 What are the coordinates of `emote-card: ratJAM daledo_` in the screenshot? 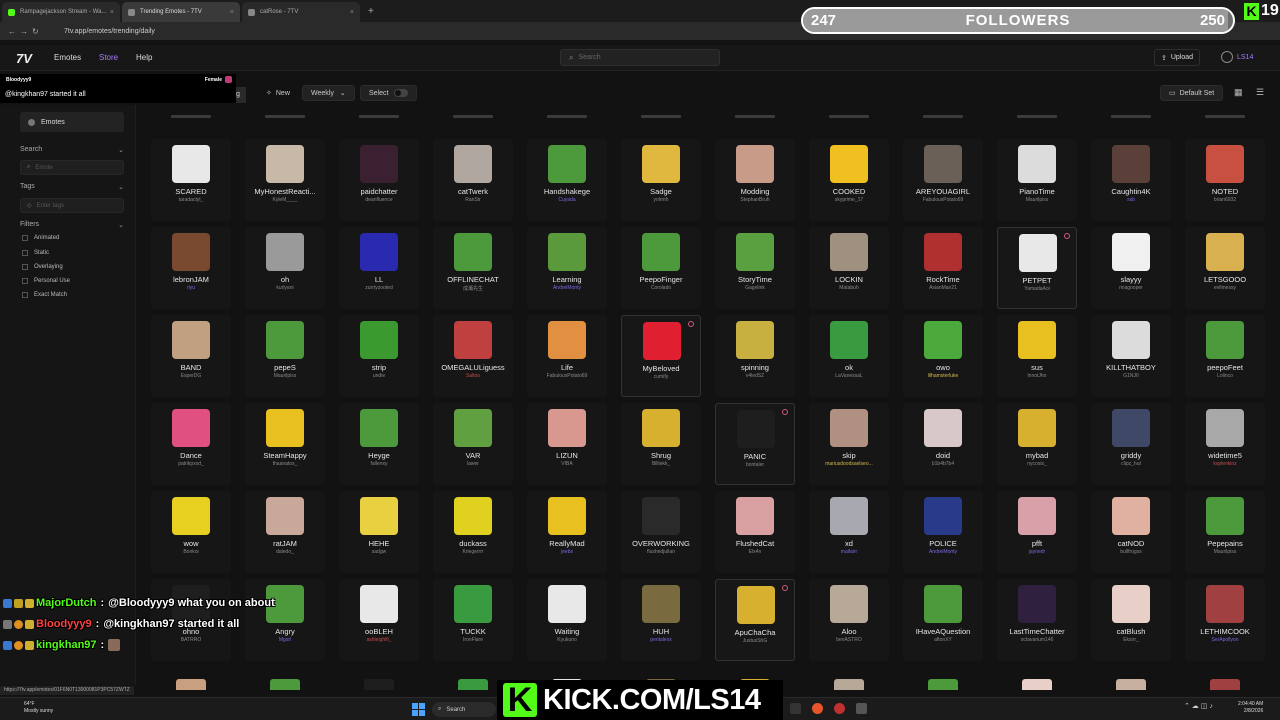 It's located at (285, 532).